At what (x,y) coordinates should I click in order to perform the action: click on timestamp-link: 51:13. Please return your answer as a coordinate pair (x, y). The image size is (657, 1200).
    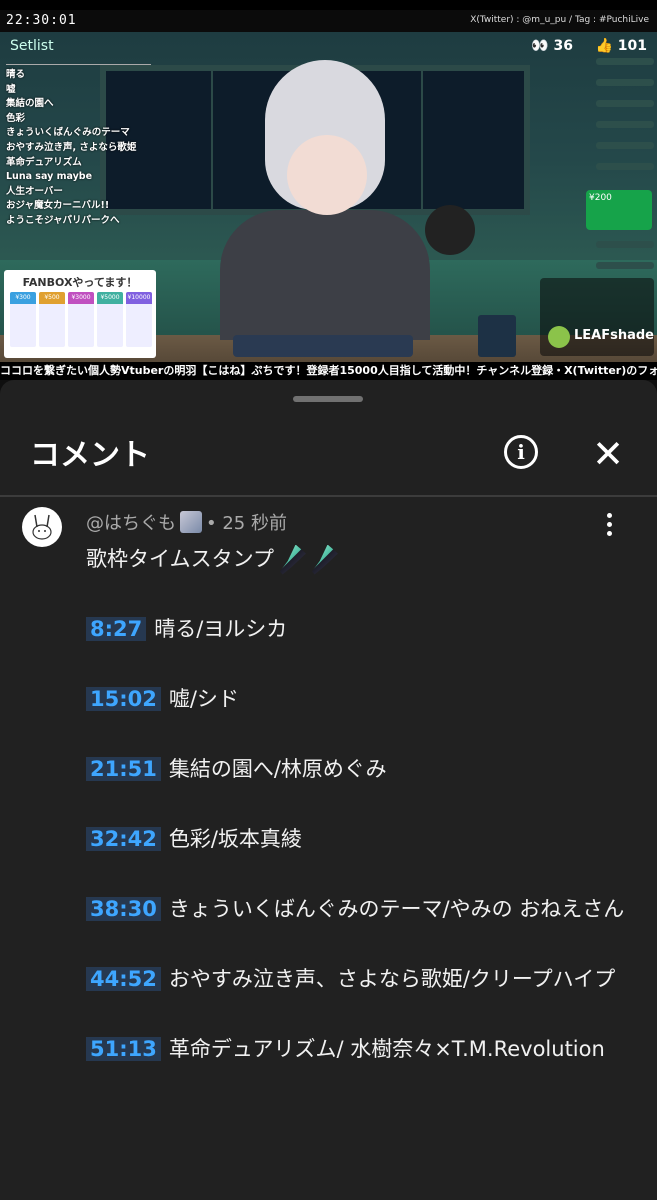
    Looking at the image, I should click on (123, 1049).